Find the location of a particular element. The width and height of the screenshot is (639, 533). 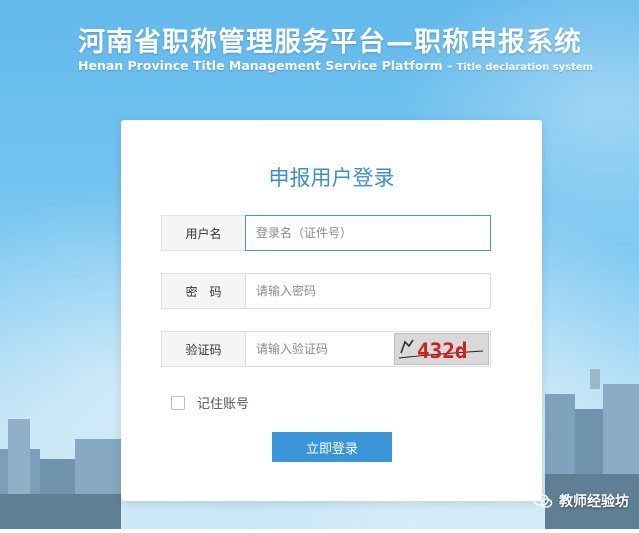

captcha-graphic: 432d is located at coordinates (441, 351).